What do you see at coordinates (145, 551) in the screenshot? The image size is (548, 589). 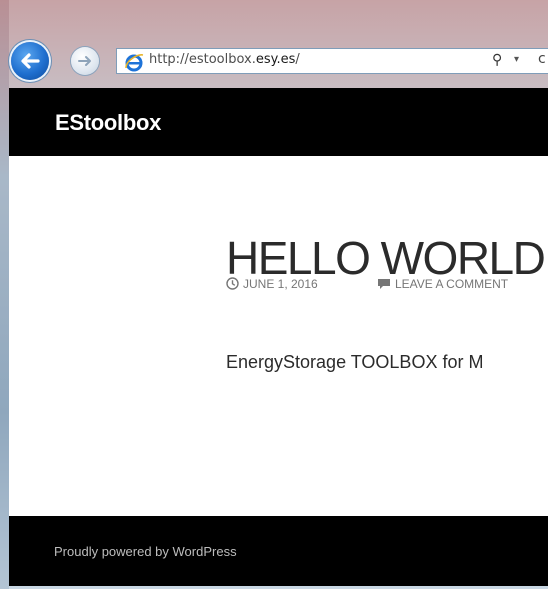 I see `footer-credit: Proudly powered by WordPress` at bounding box center [145, 551].